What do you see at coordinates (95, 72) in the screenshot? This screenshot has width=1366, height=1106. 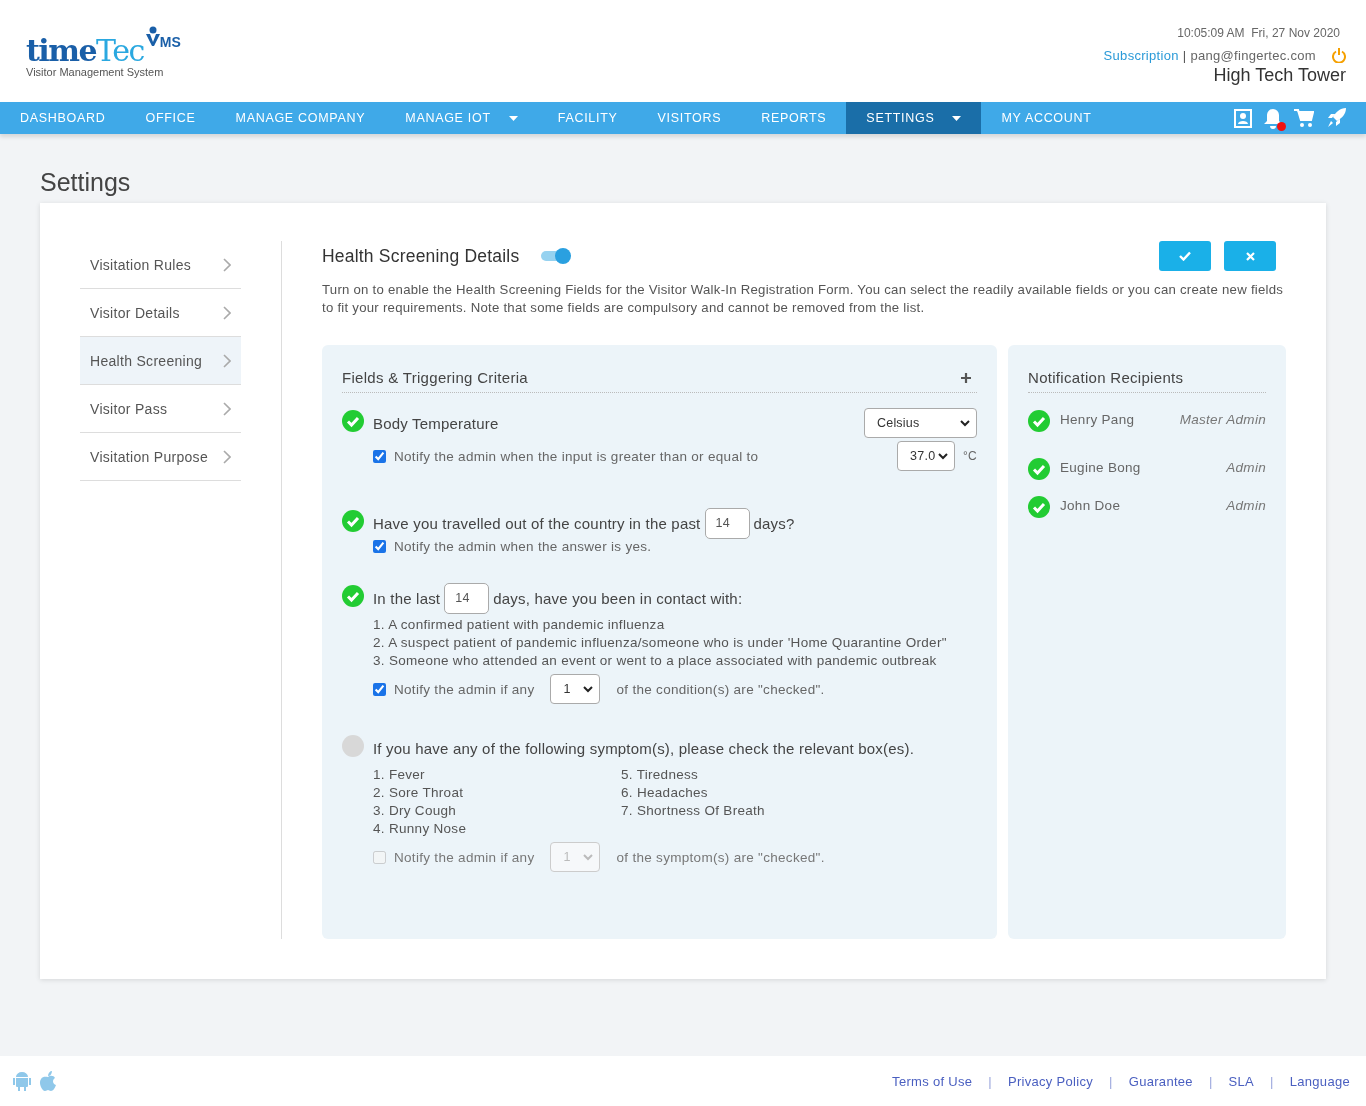 I see `logo-tagline: Visitor Management System` at bounding box center [95, 72].